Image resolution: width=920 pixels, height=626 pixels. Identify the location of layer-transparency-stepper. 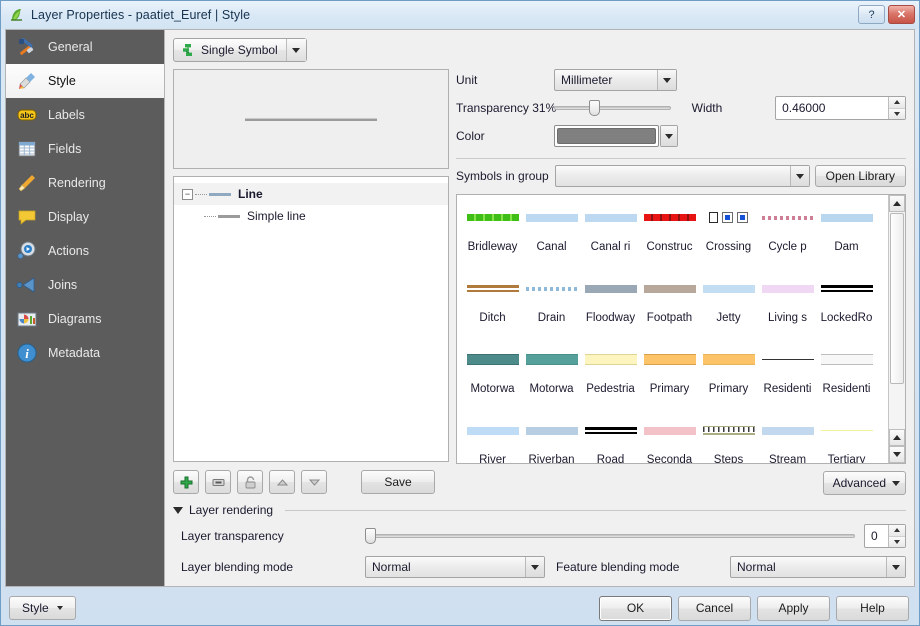
(896, 536).